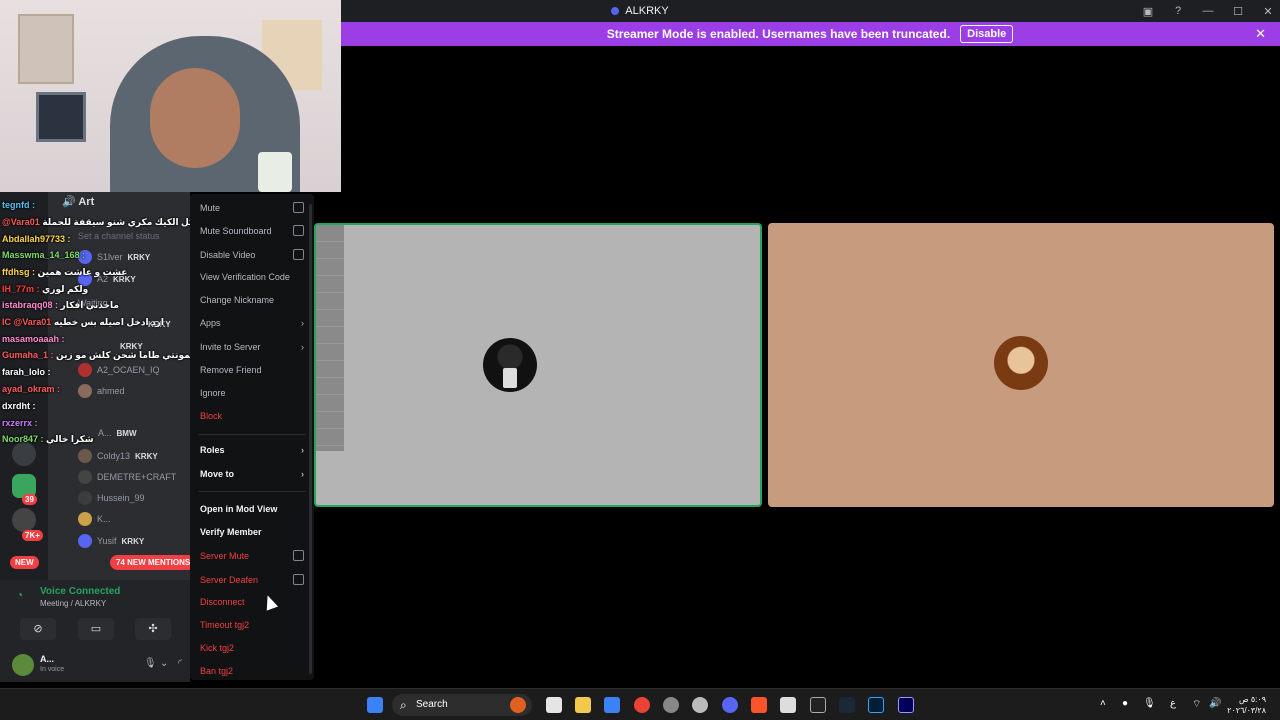 This screenshot has height=720, width=1280. Describe the element at coordinates (150, 663) in the screenshot. I see `microphone-icon: 🎙` at that location.